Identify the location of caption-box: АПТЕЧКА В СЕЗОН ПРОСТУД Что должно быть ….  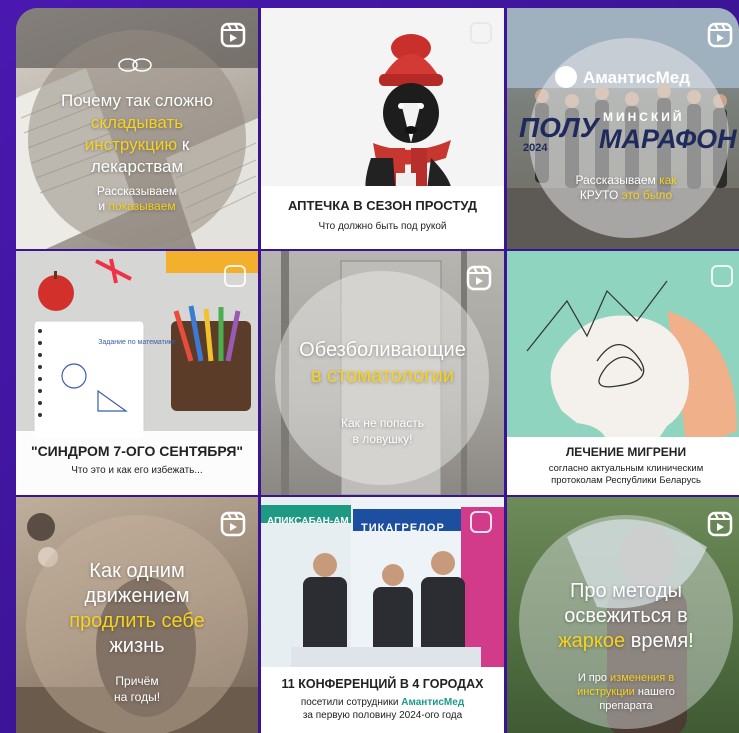
(382, 217).